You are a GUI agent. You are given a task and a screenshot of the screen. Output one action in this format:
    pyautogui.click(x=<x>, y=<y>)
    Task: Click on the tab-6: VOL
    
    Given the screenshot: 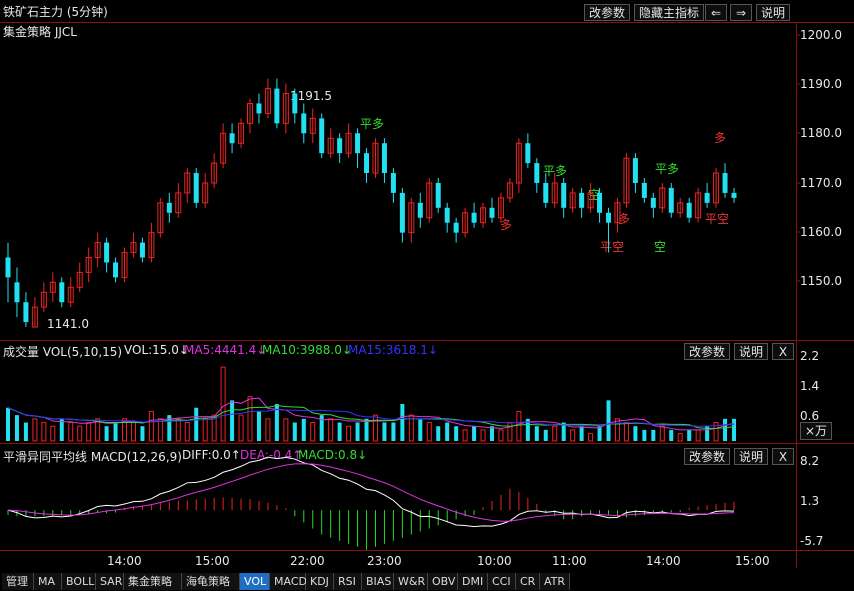 What is the action you would take?
    pyautogui.click(x=255, y=581)
    